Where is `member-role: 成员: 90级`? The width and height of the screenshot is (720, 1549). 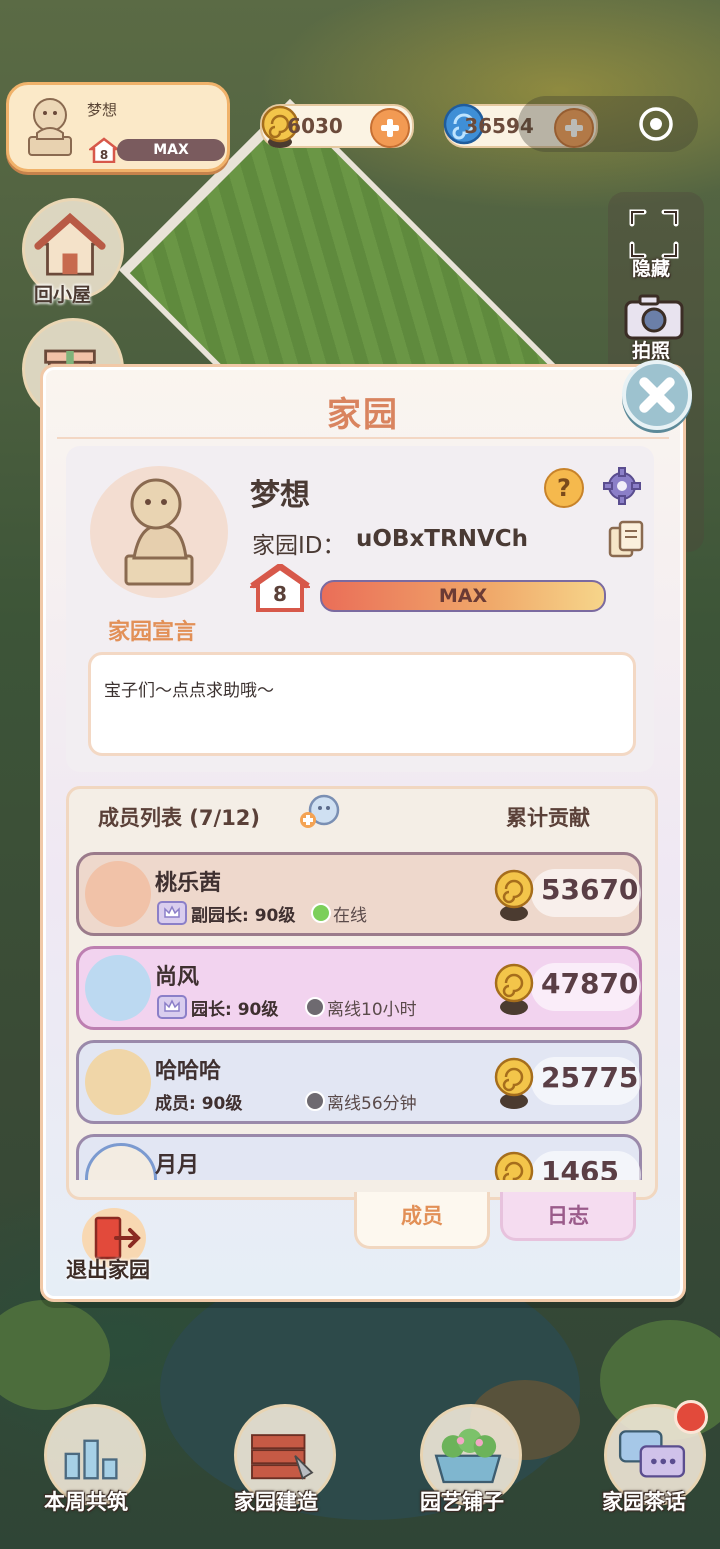
member-role: 成员: 90级 is located at coordinates (199, 1104).